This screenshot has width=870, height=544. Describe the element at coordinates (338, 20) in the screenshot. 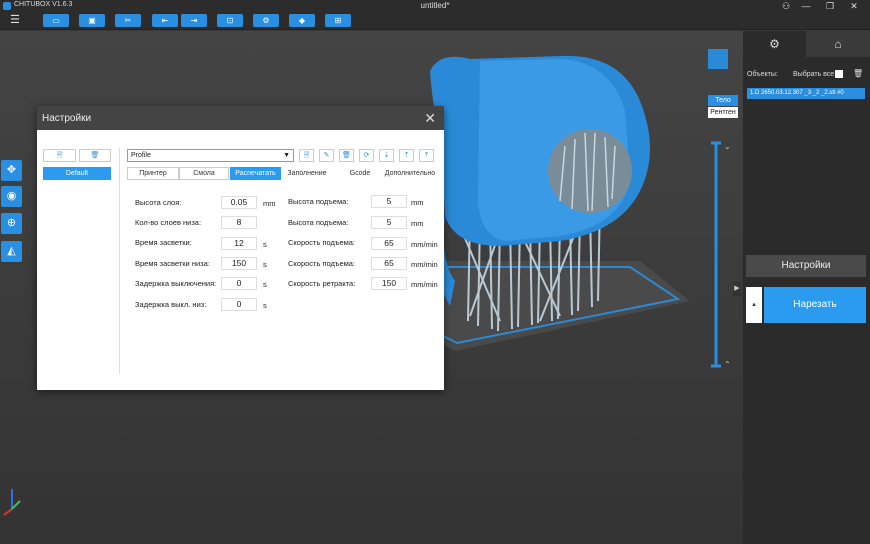

I see `fill-button: ⊞` at that location.